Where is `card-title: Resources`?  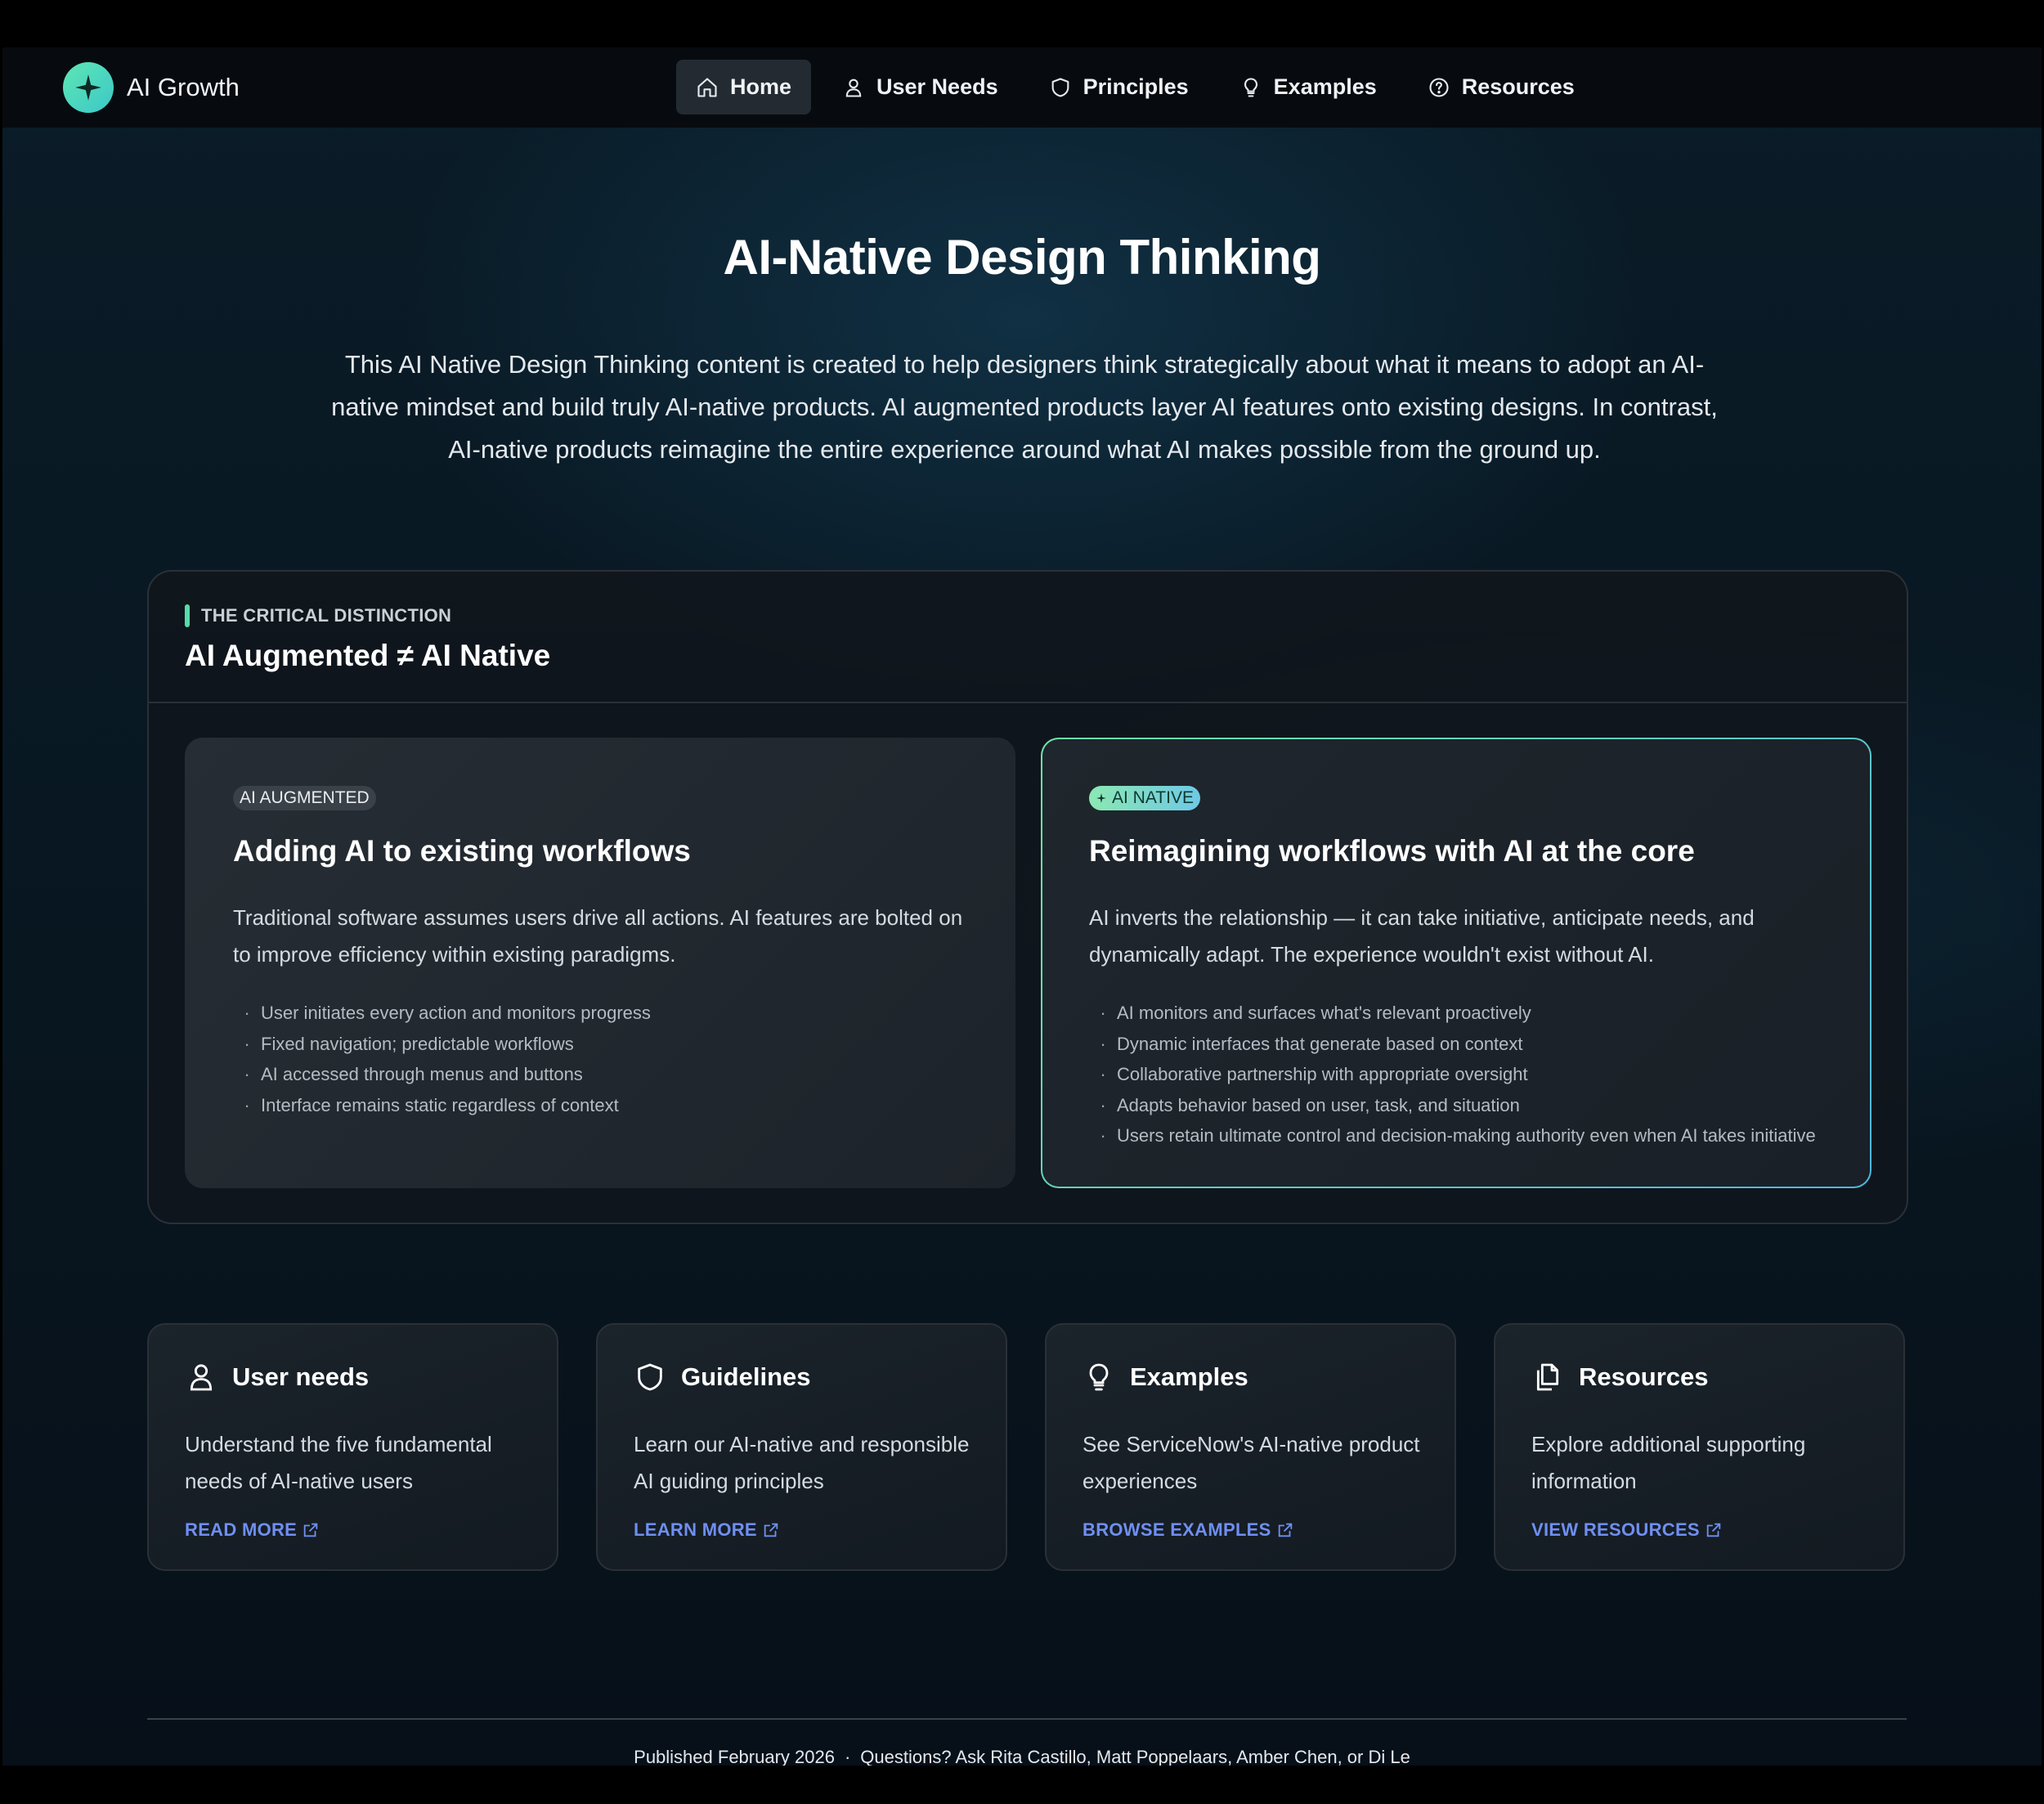
card-title: Resources is located at coordinates (1644, 1376).